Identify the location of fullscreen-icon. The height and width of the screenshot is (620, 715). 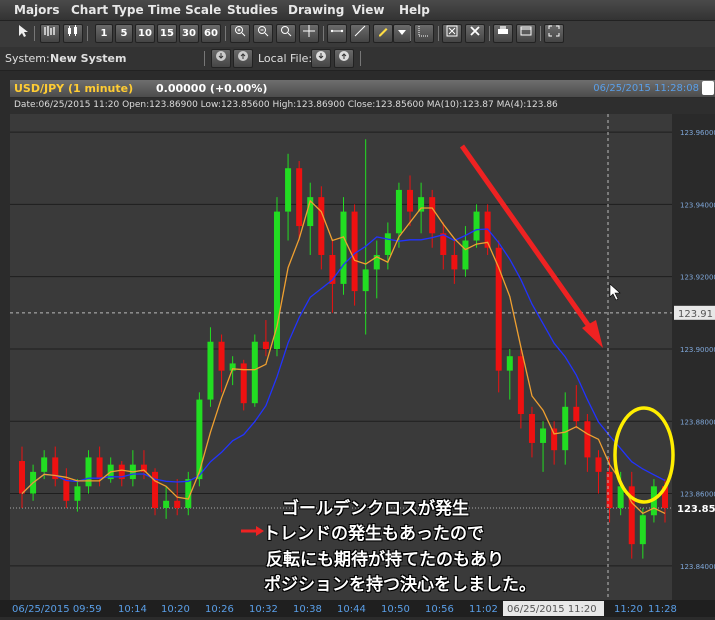
(554, 33).